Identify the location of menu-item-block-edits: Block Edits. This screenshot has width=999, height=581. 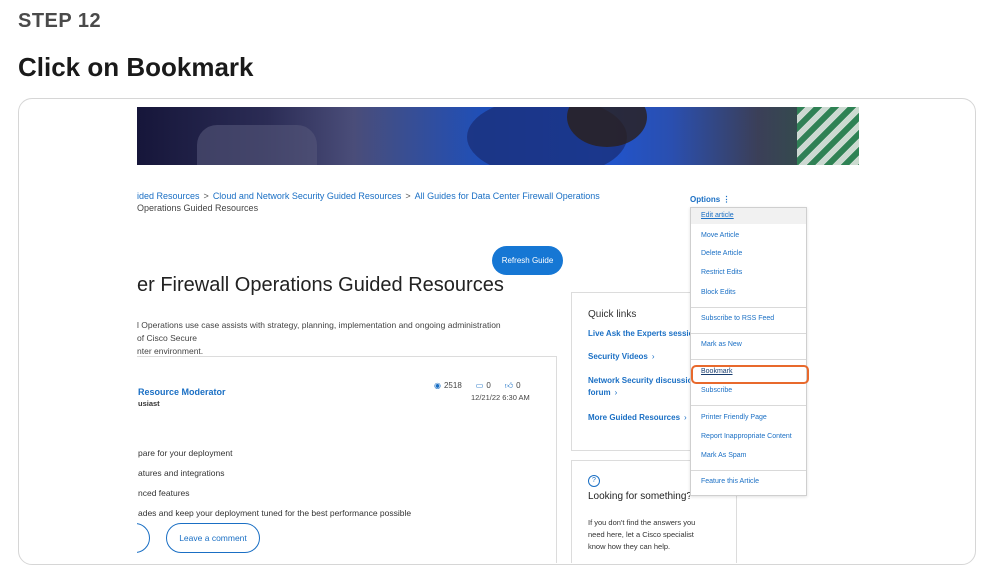
(718, 292).